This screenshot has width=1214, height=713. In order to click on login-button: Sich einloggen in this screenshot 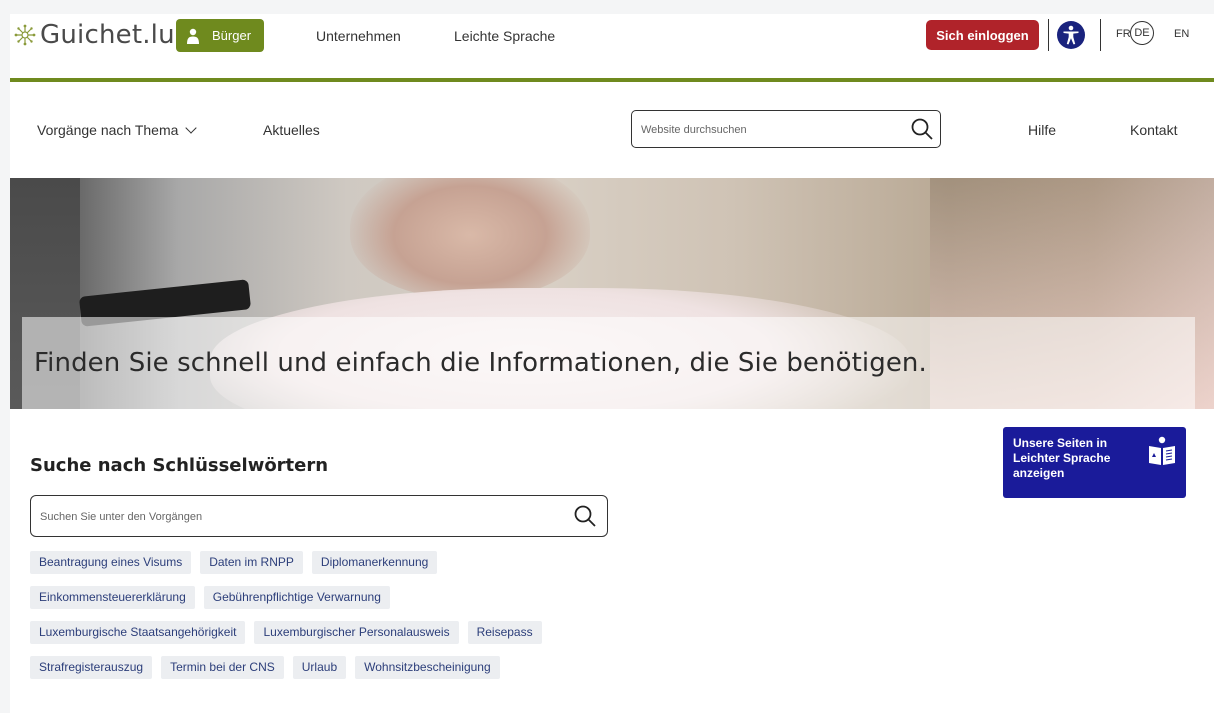, I will do `click(982, 35)`.